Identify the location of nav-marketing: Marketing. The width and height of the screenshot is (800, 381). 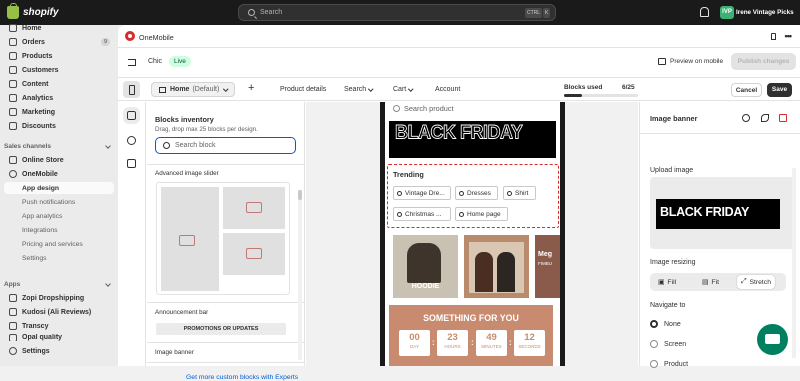
(59, 112).